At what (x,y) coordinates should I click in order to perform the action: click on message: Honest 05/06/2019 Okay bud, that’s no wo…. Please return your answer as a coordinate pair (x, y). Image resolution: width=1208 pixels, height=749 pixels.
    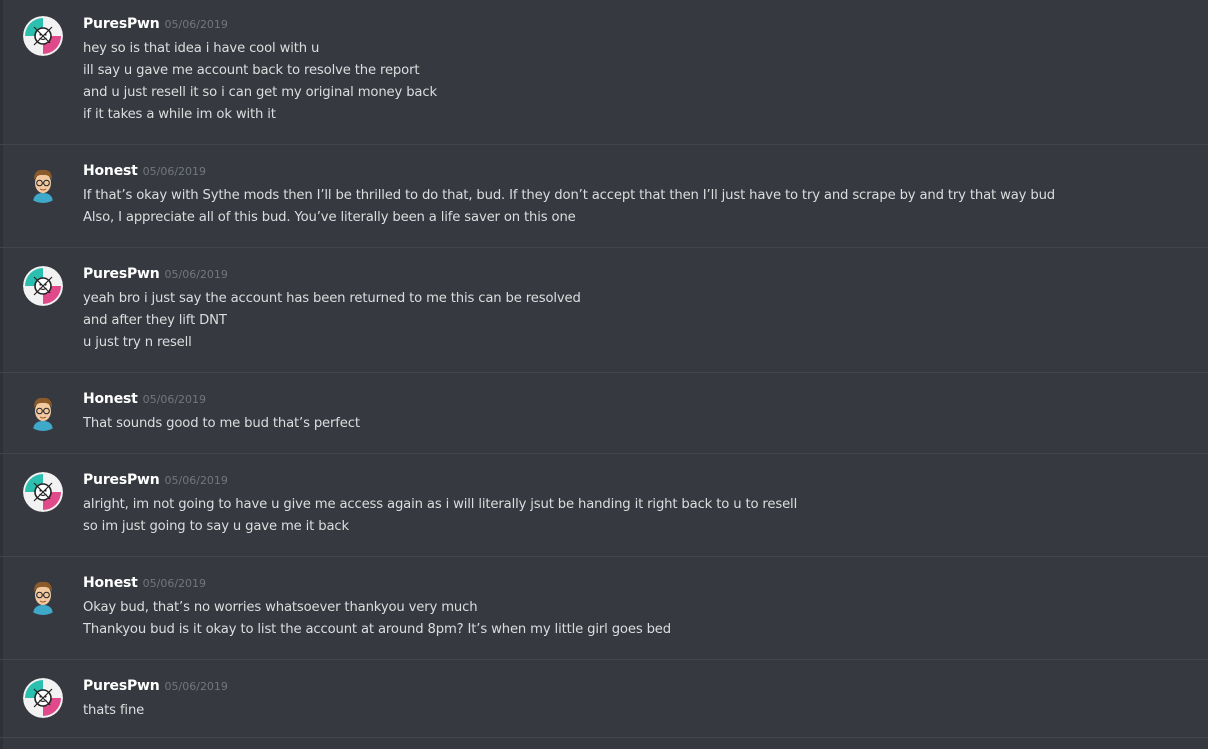
    Looking at the image, I should click on (604, 608).